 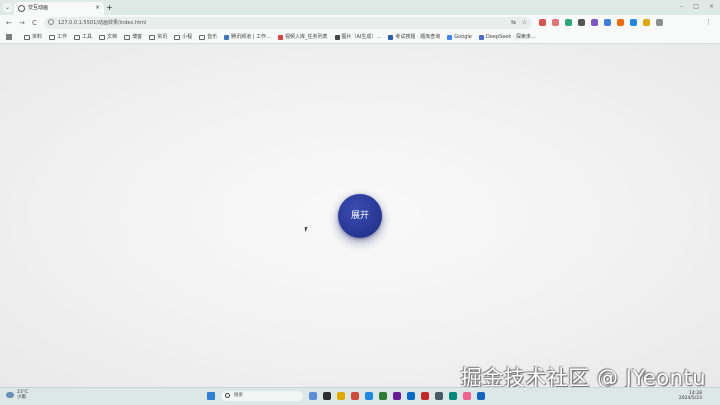 What do you see at coordinates (690, 396) in the screenshot?
I see `system-clock: 14:28 2024/5/23` at bounding box center [690, 396].